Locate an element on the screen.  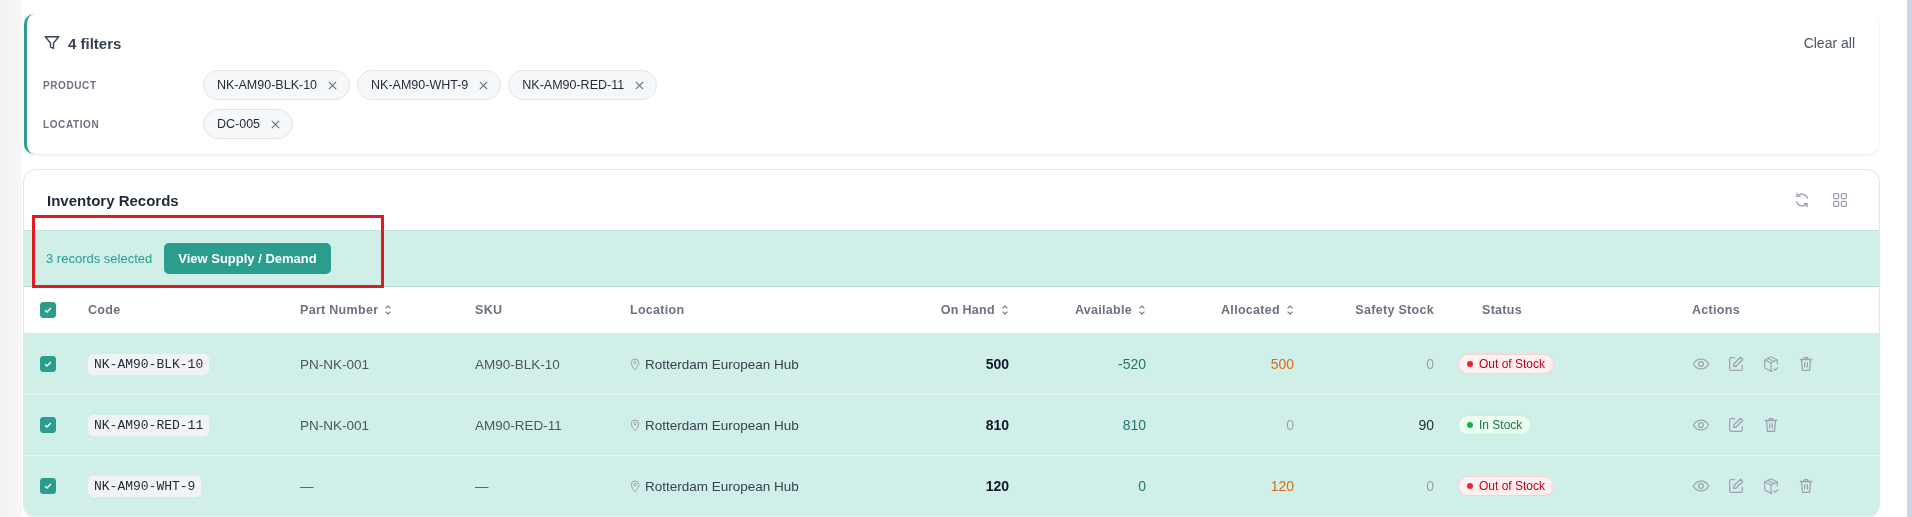
code-tag: NK-AM90-WHT-9 is located at coordinates (145, 486).